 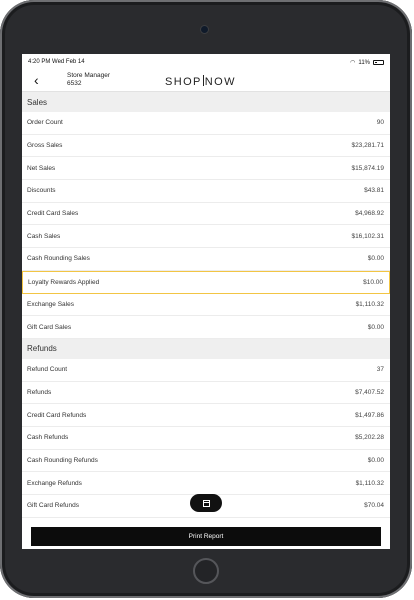 I want to click on refunds-row-cash-refunds: Cash Refunds $5,202.28, so click(x=206, y=438).